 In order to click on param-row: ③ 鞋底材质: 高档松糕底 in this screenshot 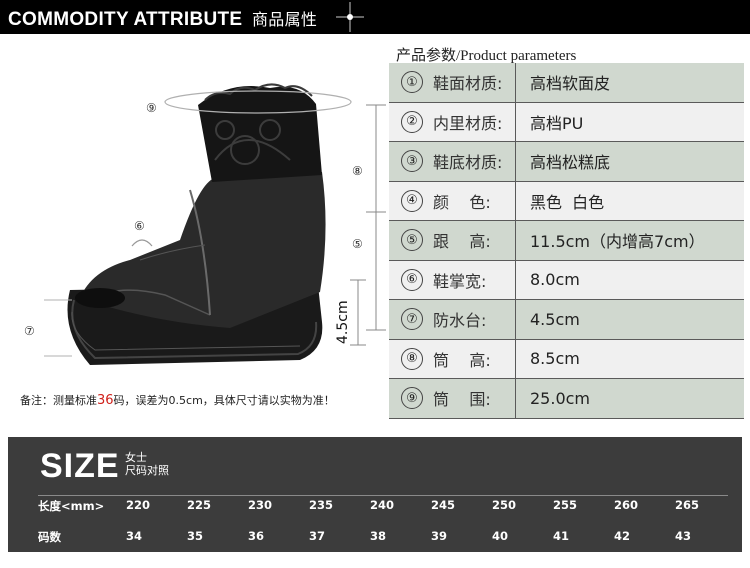, I will do `click(566, 162)`.